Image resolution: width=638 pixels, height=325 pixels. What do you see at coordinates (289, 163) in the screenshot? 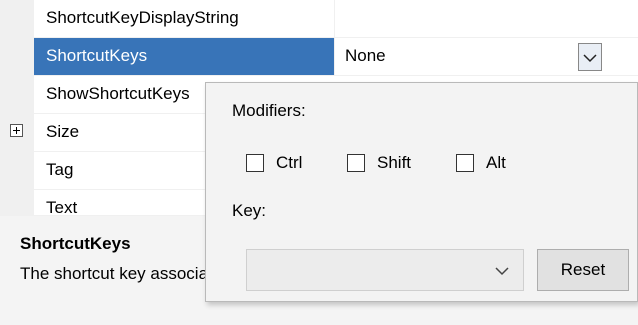
I see `ctrl-label: Ctrl` at bounding box center [289, 163].